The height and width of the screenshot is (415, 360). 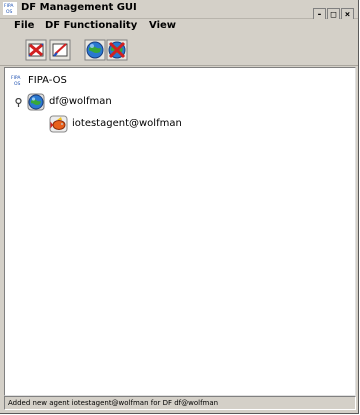 I want to click on menu-bar: File DF Functionality View, so click(x=179, y=27).